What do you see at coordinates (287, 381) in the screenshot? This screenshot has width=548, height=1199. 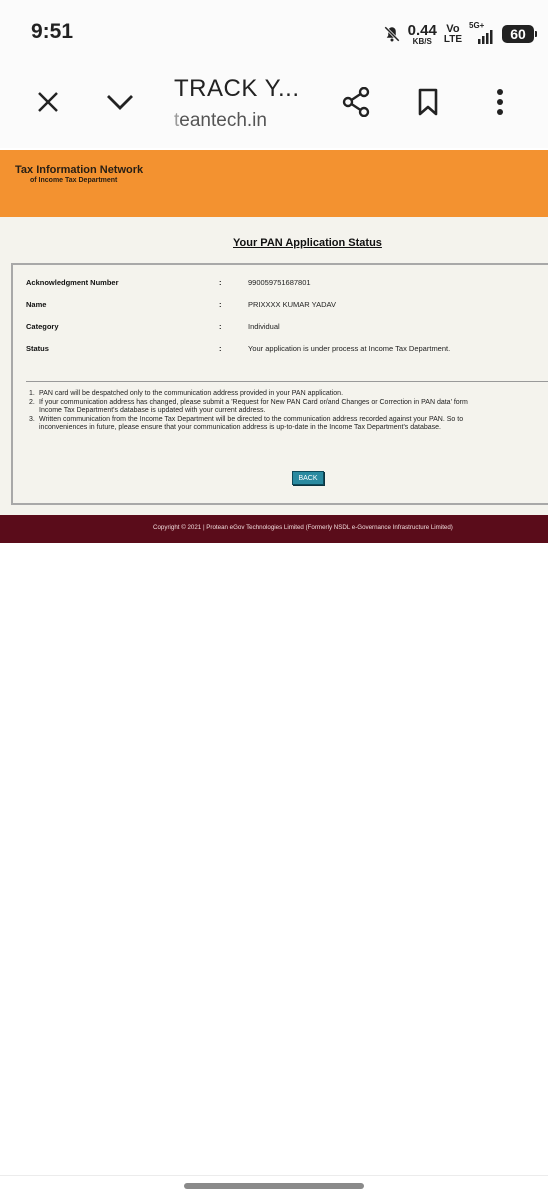 I see `divider` at bounding box center [287, 381].